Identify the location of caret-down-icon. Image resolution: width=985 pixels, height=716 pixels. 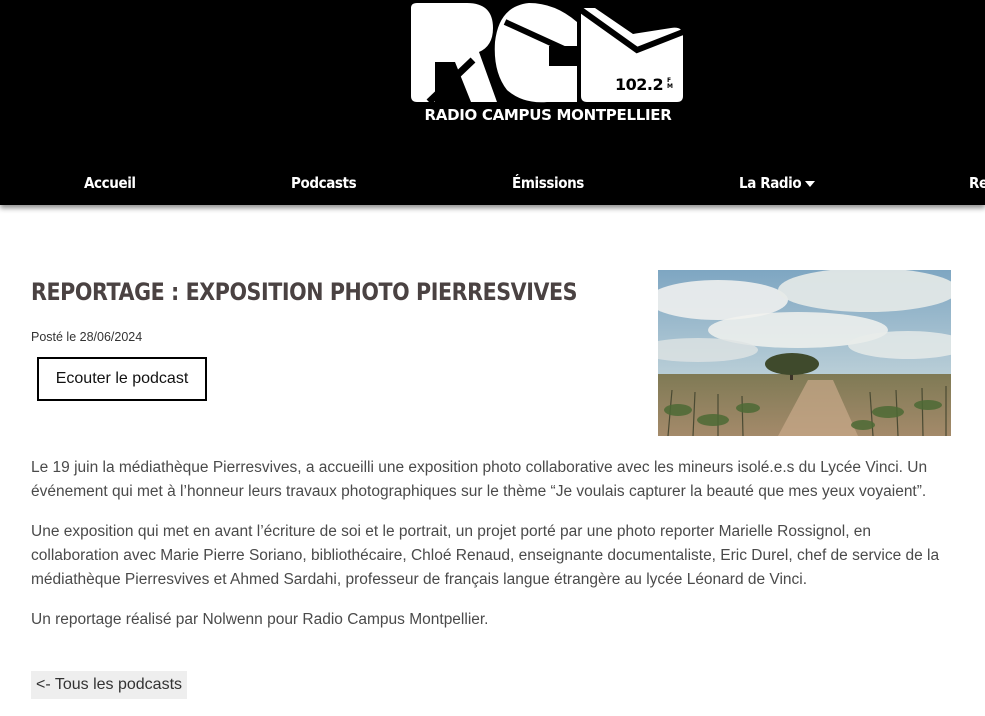
(810, 183).